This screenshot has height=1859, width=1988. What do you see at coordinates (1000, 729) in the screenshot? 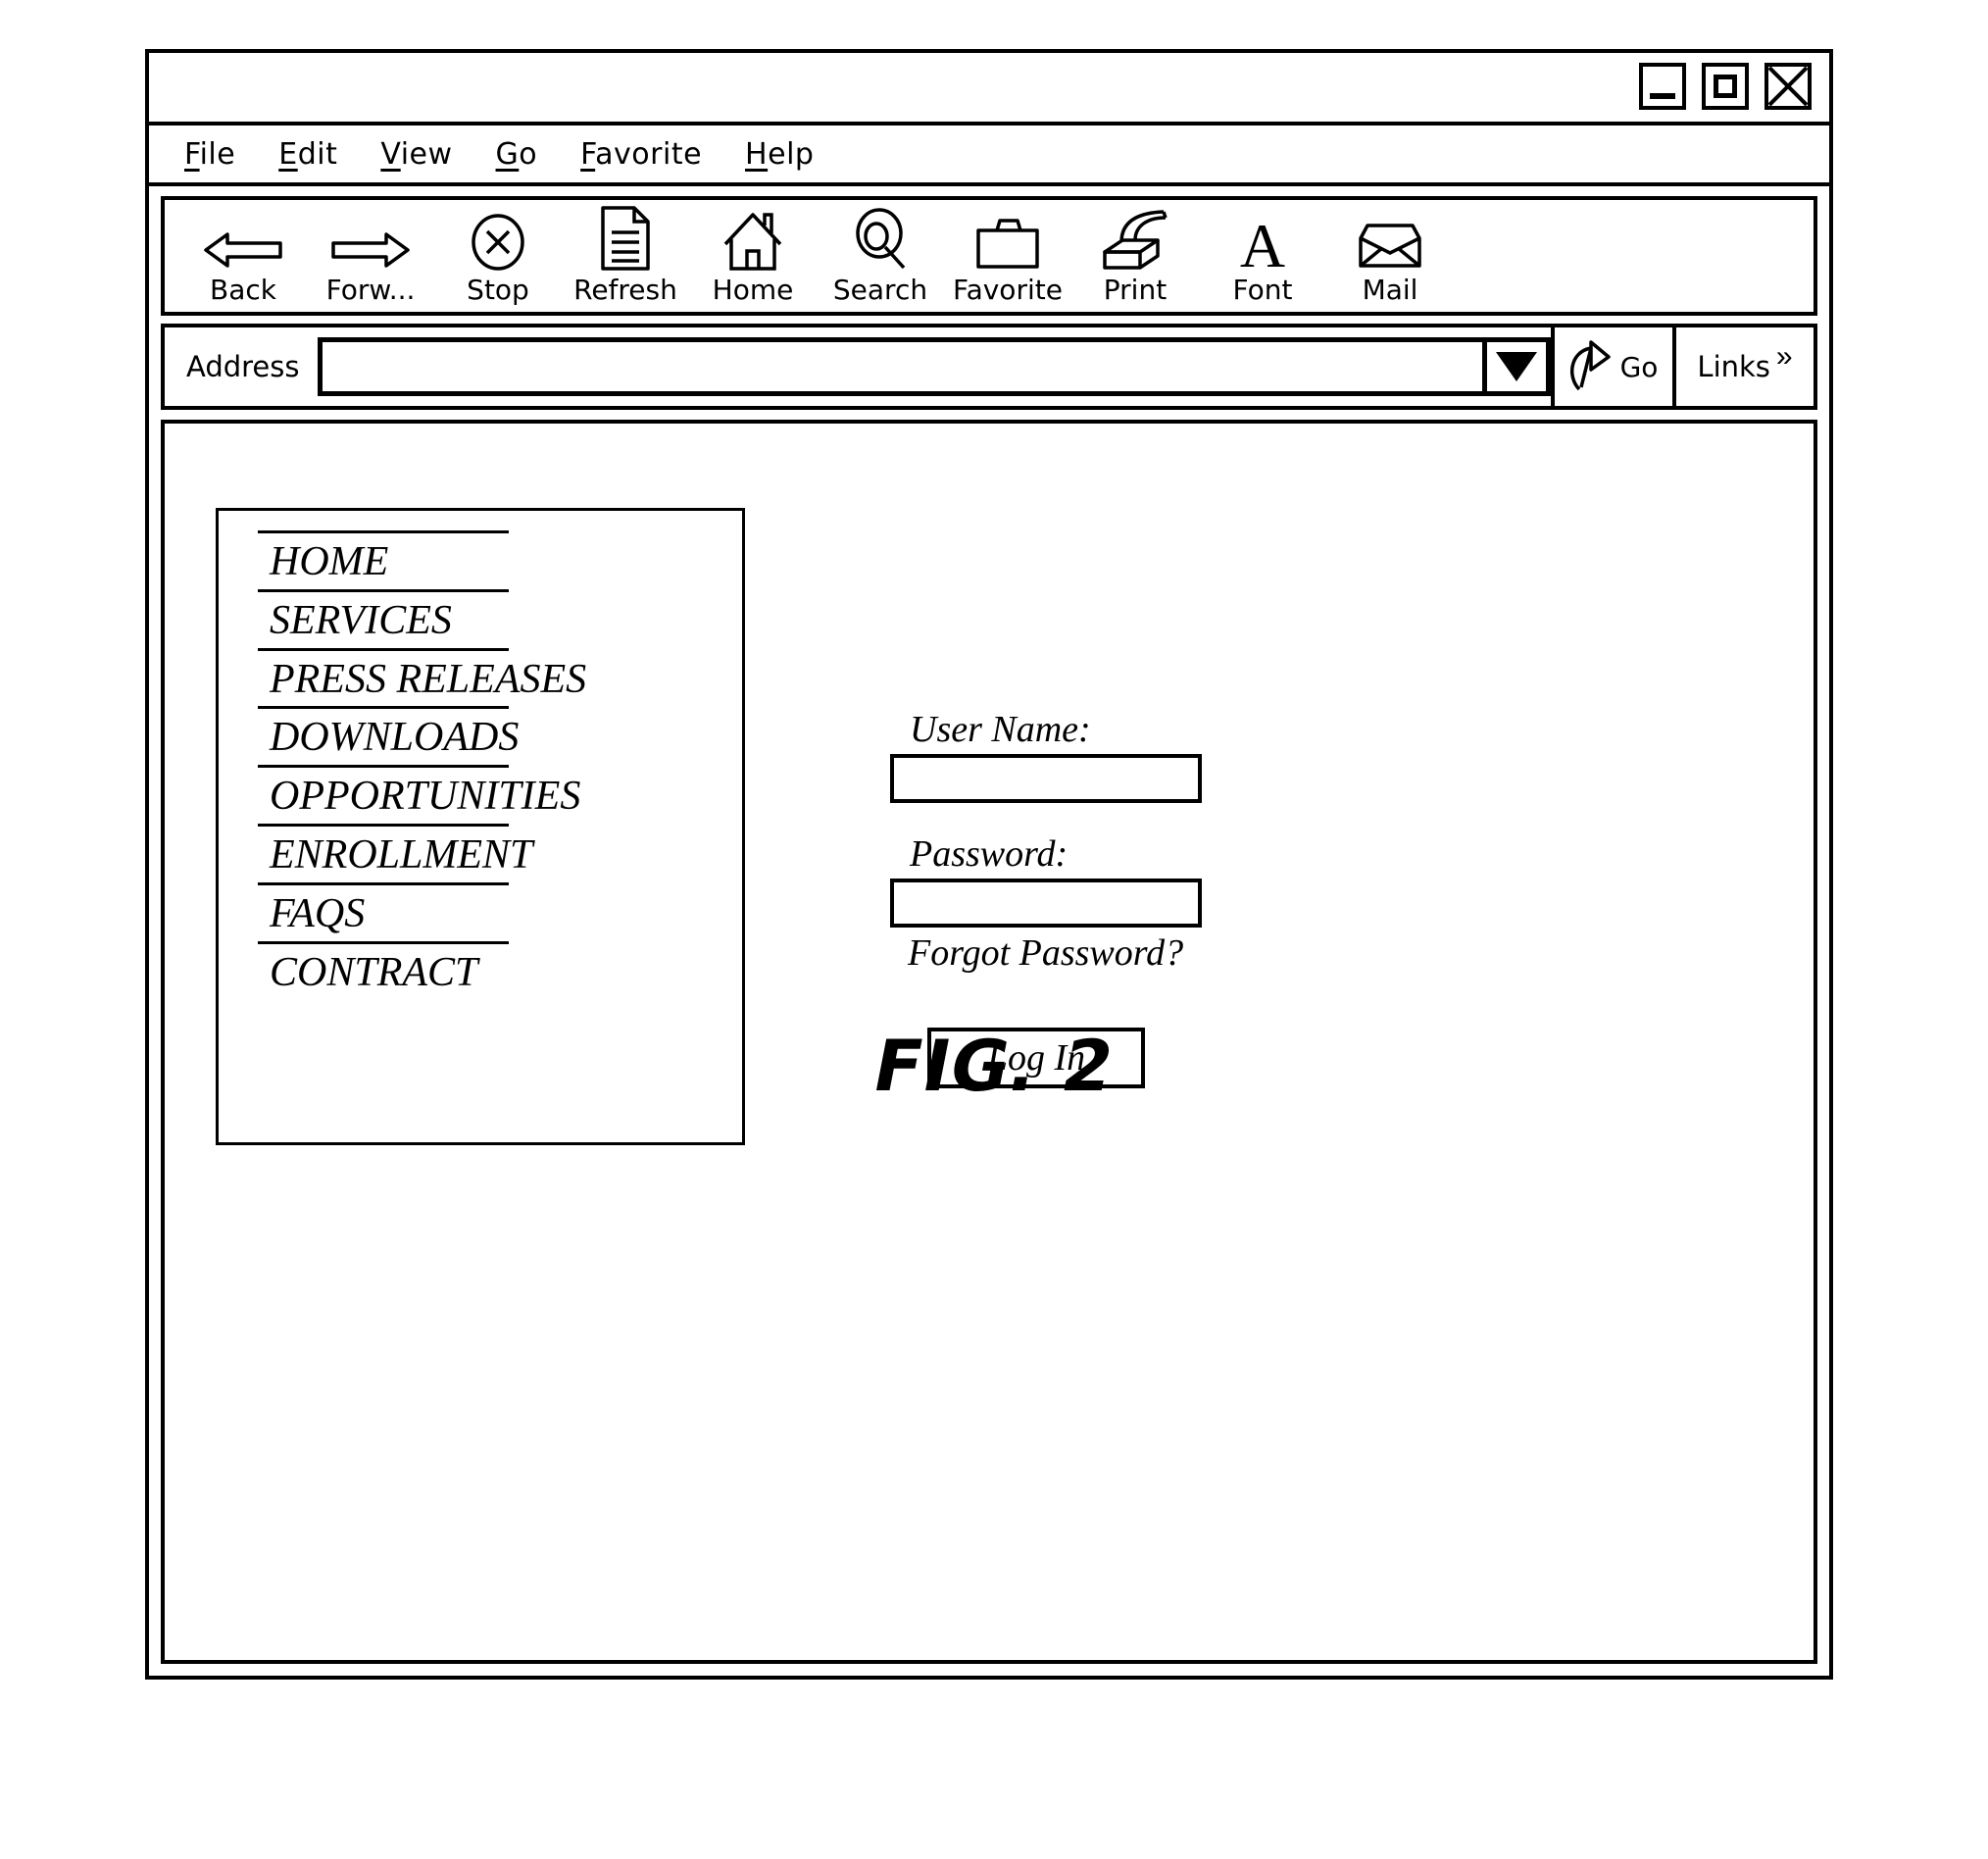
I see `username-label: User Name:` at bounding box center [1000, 729].